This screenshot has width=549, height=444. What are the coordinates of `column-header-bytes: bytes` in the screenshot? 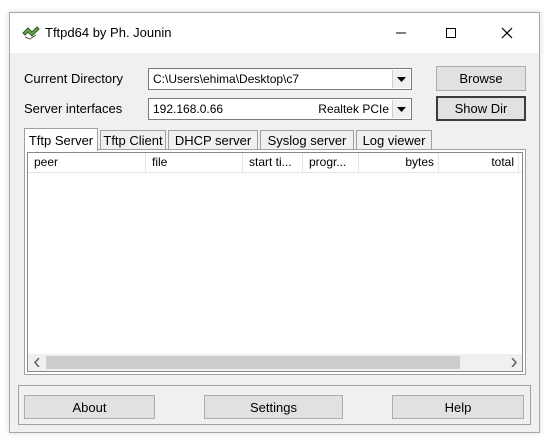 It's located at (399, 162).